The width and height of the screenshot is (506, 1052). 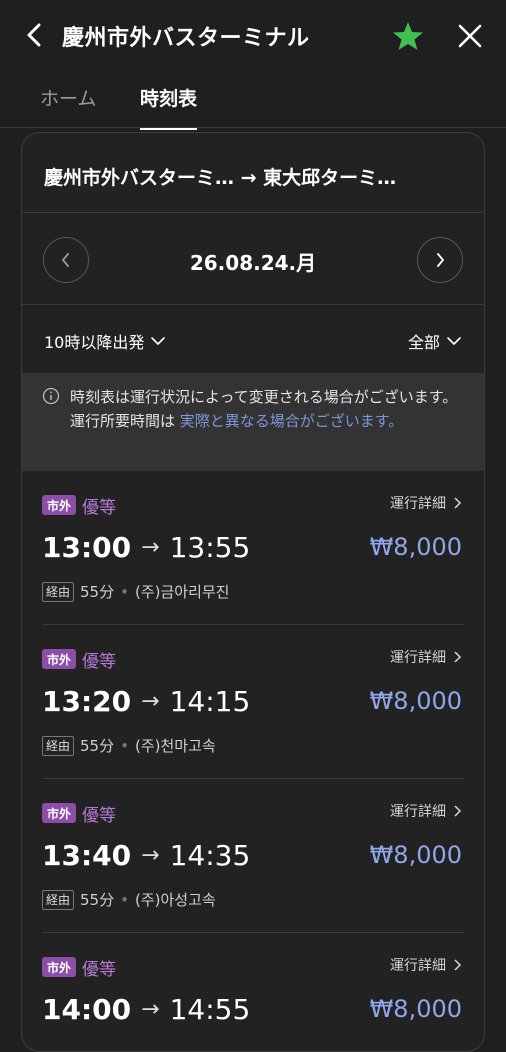 I want to click on schedule-times: 13:40 → 14:35, so click(x=146, y=855).